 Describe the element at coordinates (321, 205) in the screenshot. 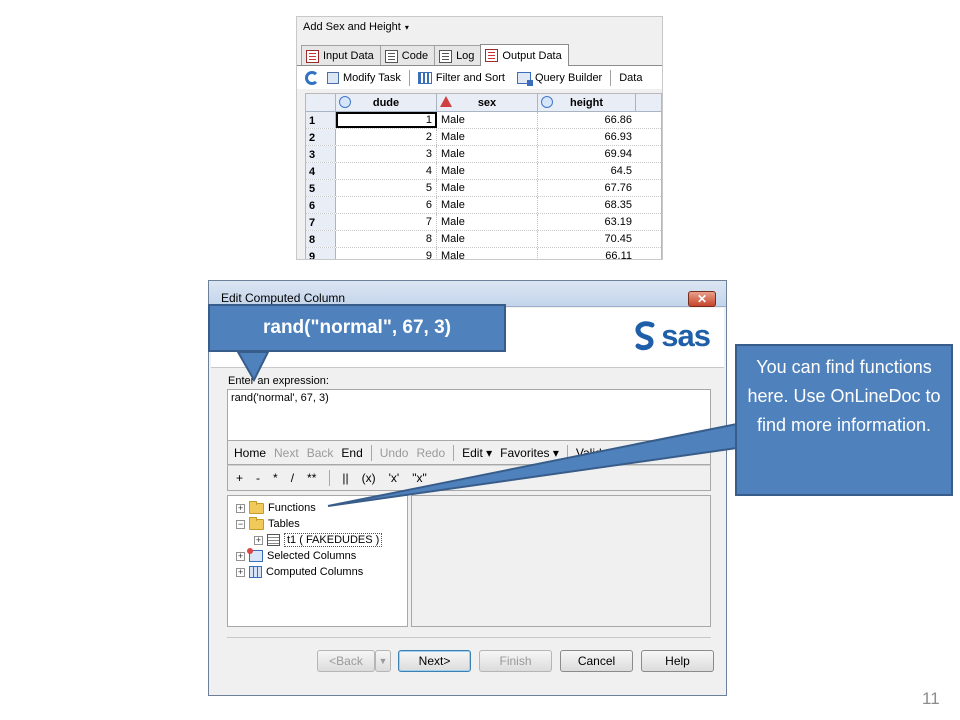

I see `row-number-cell: 6` at that location.